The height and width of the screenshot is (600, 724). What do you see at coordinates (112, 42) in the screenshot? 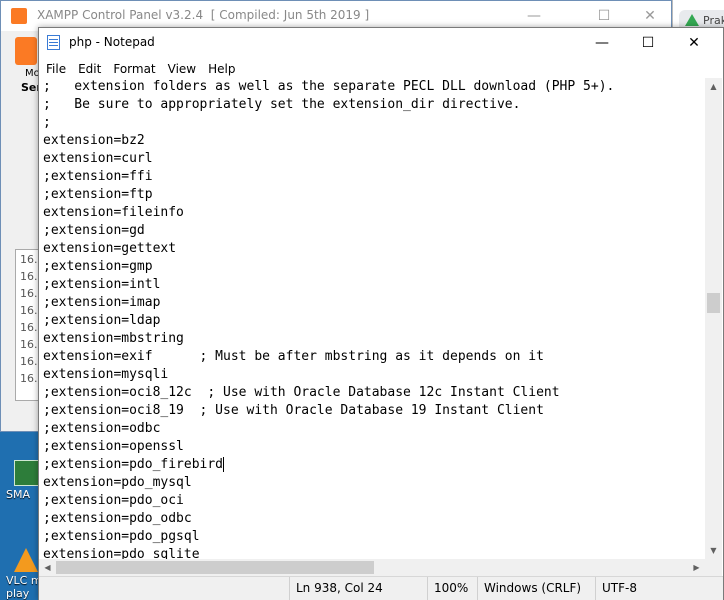
I see `window-title: php - Notepad` at bounding box center [112, 42].